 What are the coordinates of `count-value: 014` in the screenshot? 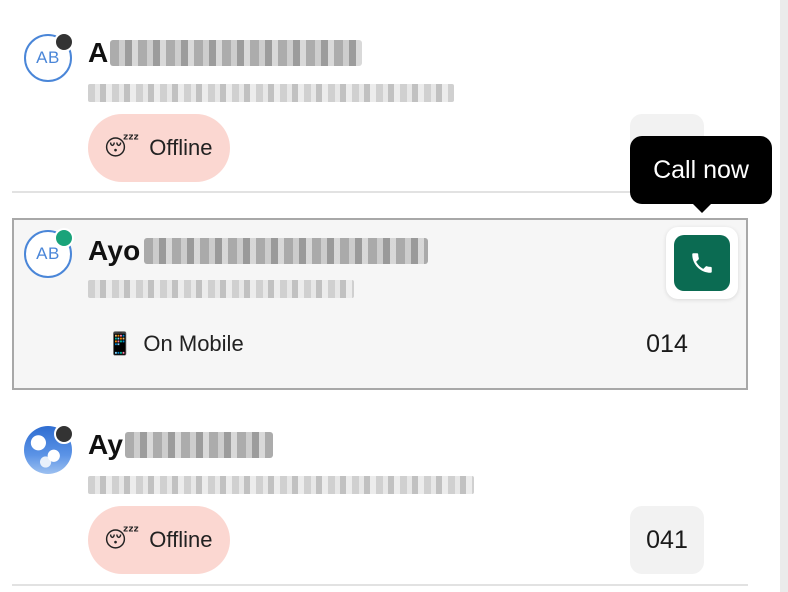 It's located at (667, 343).